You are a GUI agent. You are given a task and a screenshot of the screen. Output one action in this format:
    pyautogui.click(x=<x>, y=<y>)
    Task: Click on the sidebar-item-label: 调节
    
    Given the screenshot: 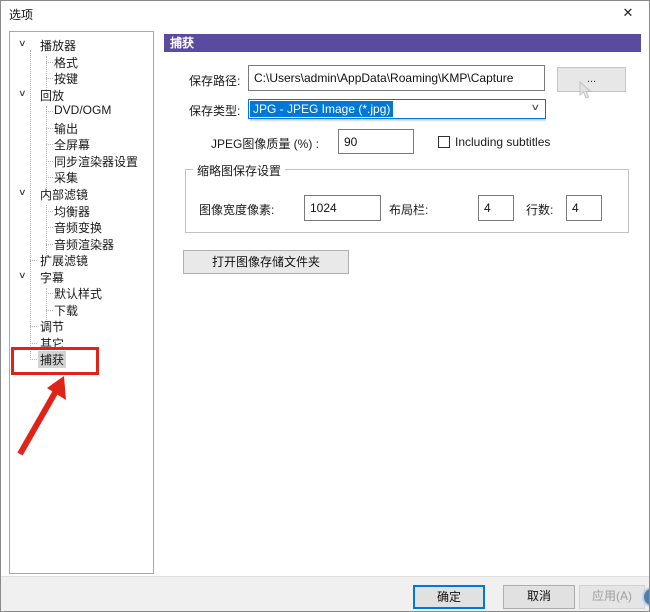 What is the action you would take?
    pyautogui.click(x=52, y=326)
    